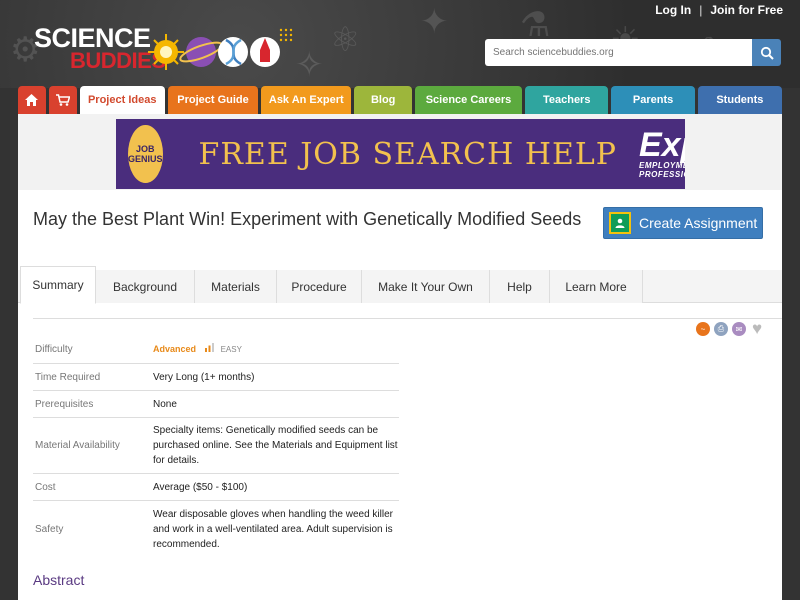  I want to click on nav-science-careers: Science Careers, so click(468, 100).